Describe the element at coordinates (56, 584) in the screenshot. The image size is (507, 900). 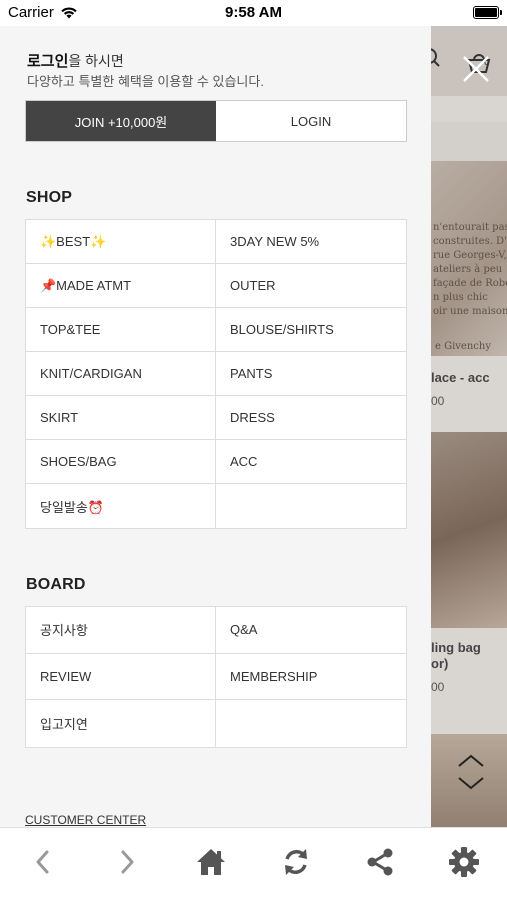
I see `board-section-title: BOARD` at that location.